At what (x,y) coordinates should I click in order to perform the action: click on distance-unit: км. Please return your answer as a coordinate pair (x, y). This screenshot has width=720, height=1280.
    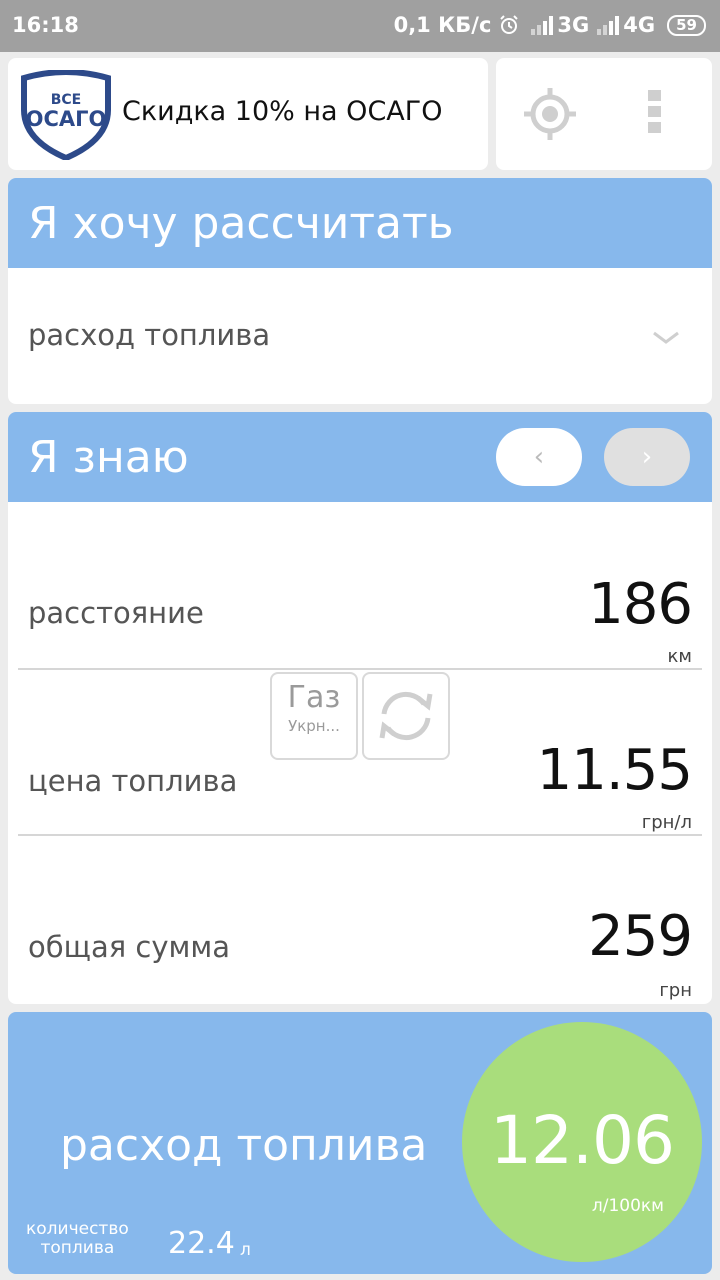
    Looking at the image, I should click on (679, 656).